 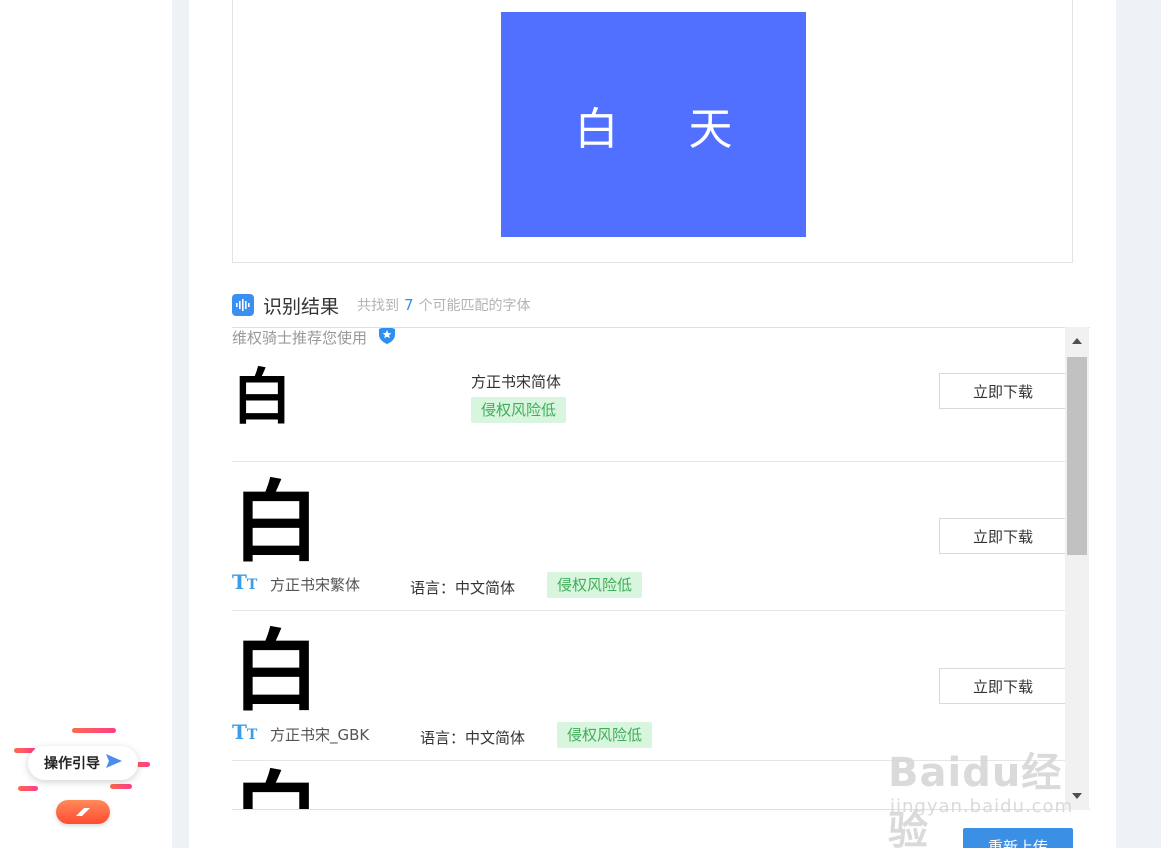 What do you see at coordinates (114, 763) in the screenshot?
I see `paper-plane-icon` at bounding box center [114, 763].